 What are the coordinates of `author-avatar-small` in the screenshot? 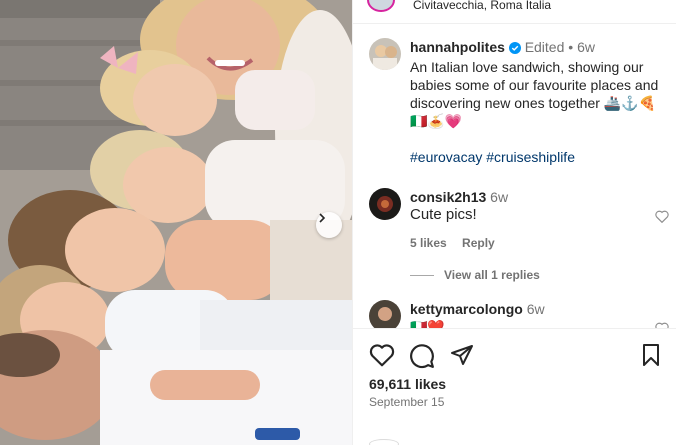 It's located at (381, 6).